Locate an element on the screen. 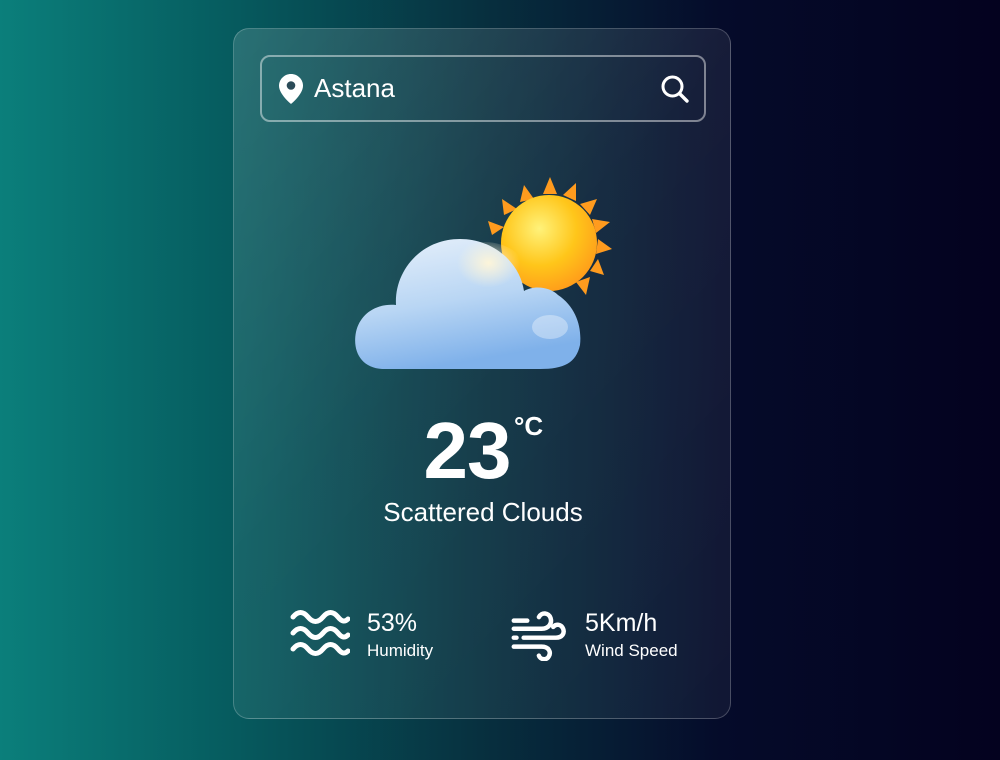 The image size is (1000, 760). sun-behind-cloud-icon is located at coordinates (483, 273).